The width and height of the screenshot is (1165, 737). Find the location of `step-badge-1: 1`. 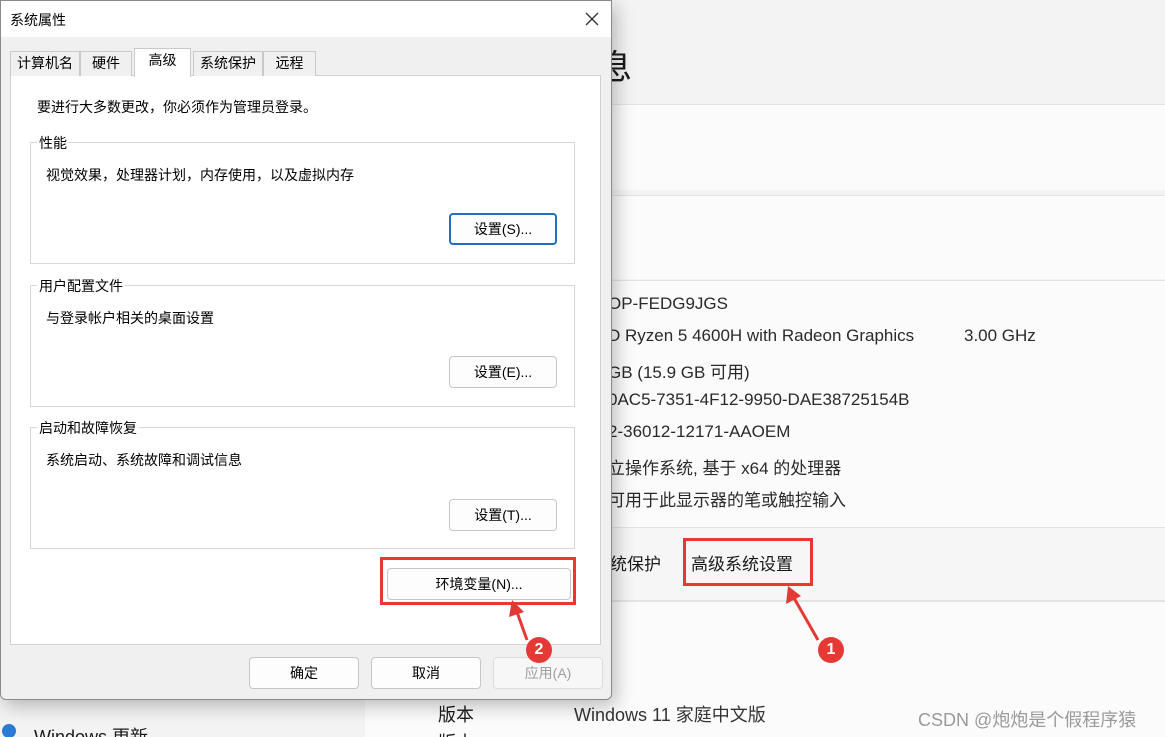

step-badge-1: 1 is located at coordinates (831, 650).